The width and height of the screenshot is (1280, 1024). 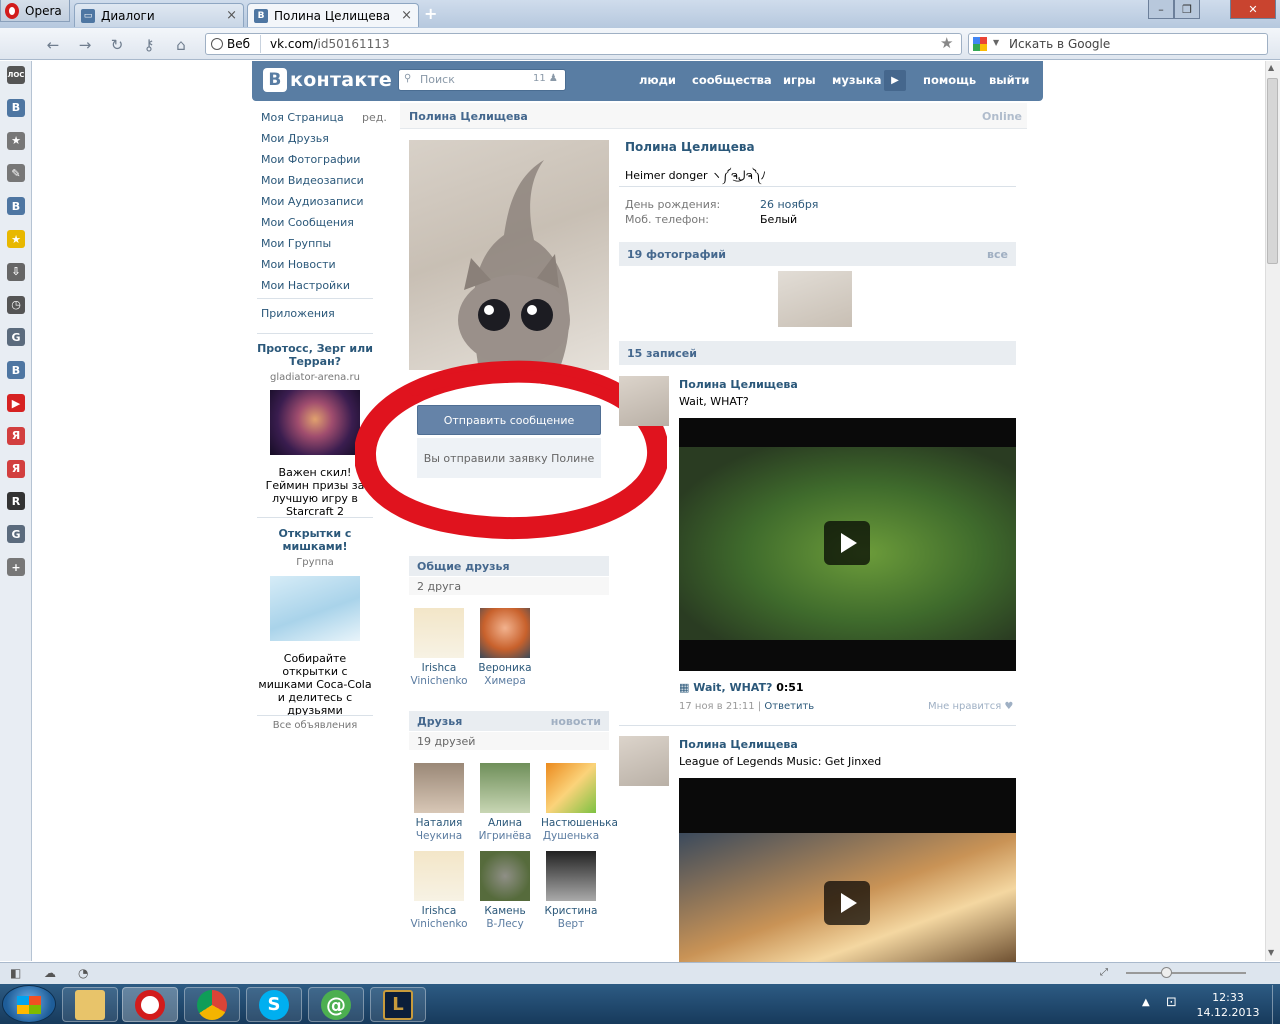 What do you see at coordinates (117, 45) in the screenshot?
I see `reload-icon: ↻` at bounding box center [117, 45].